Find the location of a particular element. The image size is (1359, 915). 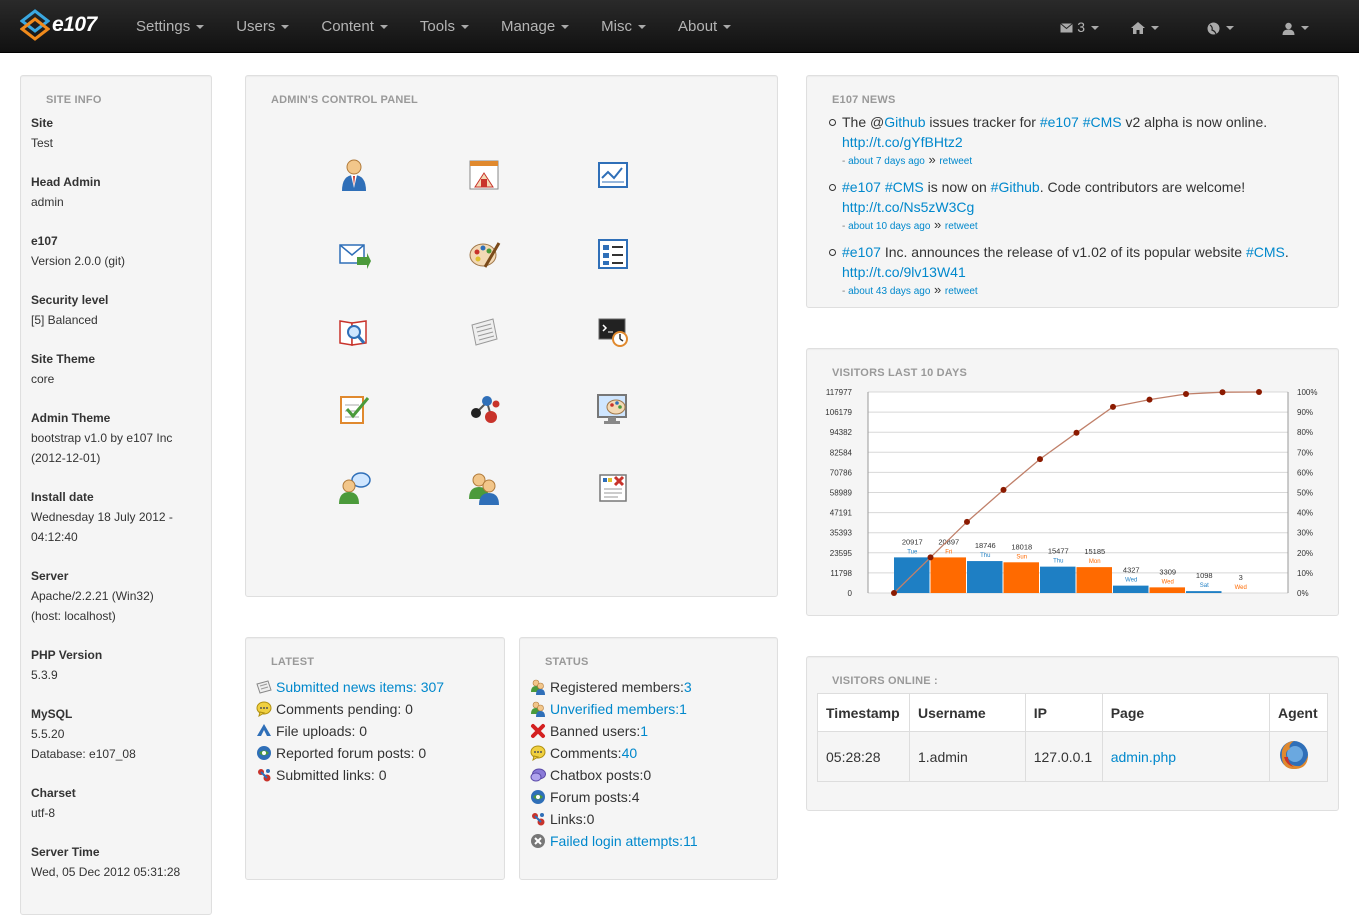

bar-category-label: Wed is located at coordinates (1168, 582).